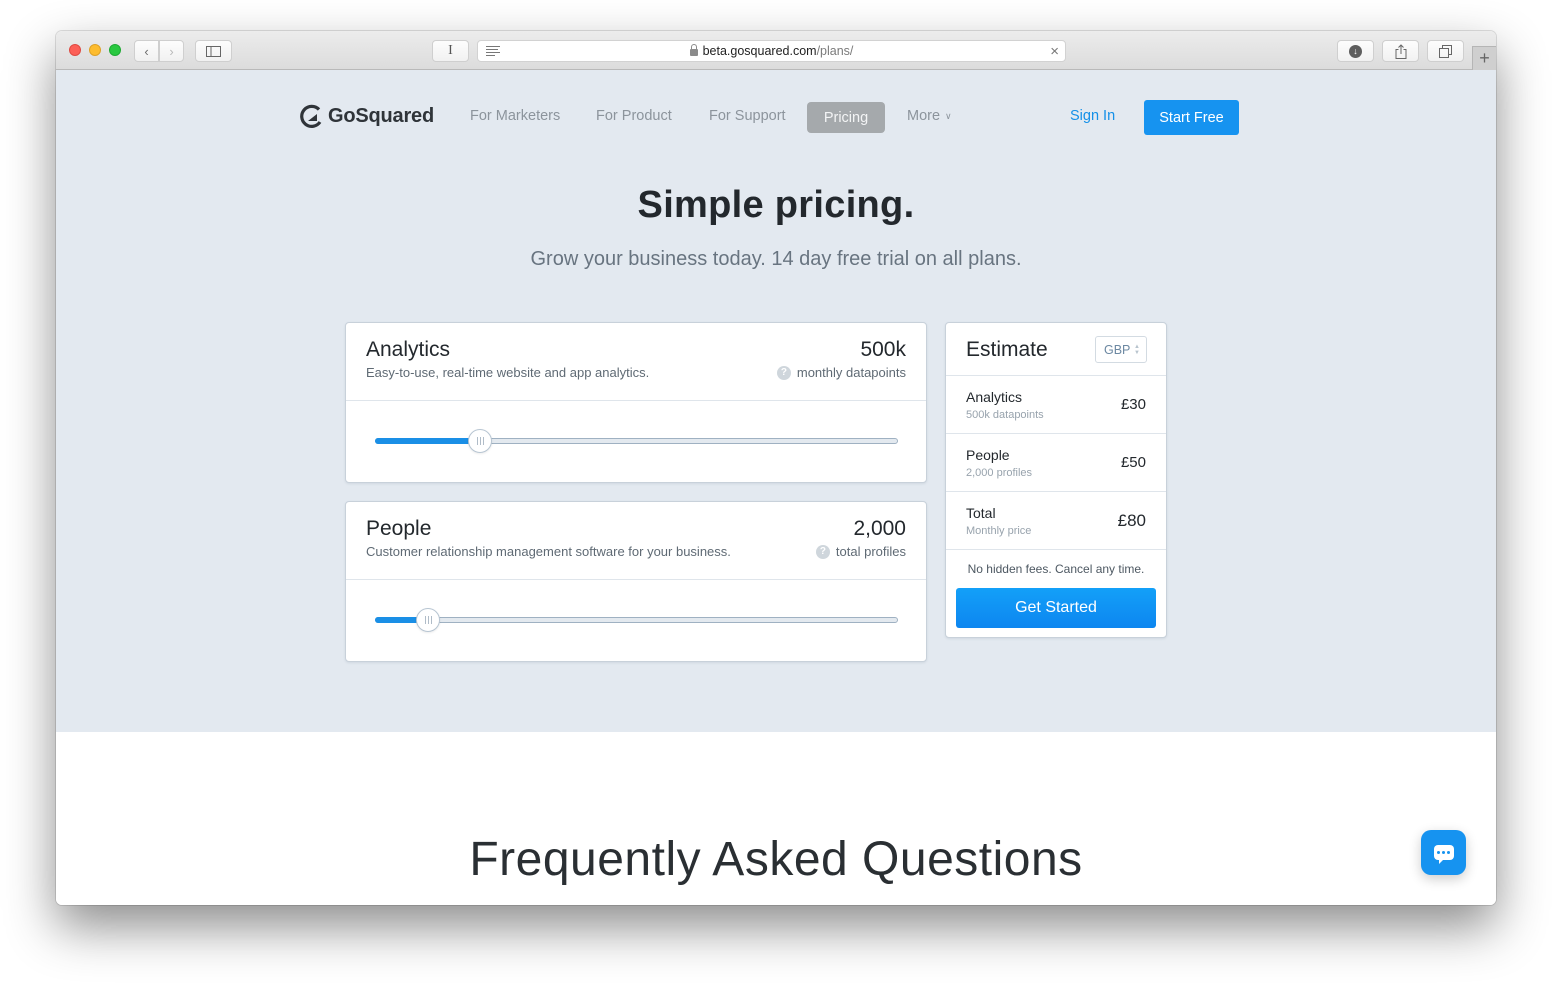 The width and height of the screenshot is (1552, 985). I want to click on row-price: £30, so click(1133, 404).